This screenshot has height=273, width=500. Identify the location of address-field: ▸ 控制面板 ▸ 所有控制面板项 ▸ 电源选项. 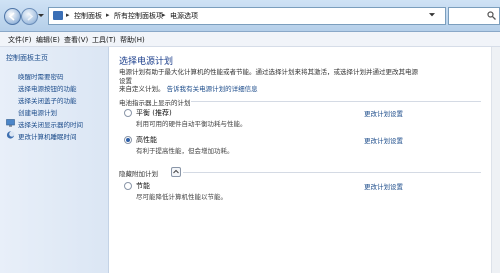
(269, 16).